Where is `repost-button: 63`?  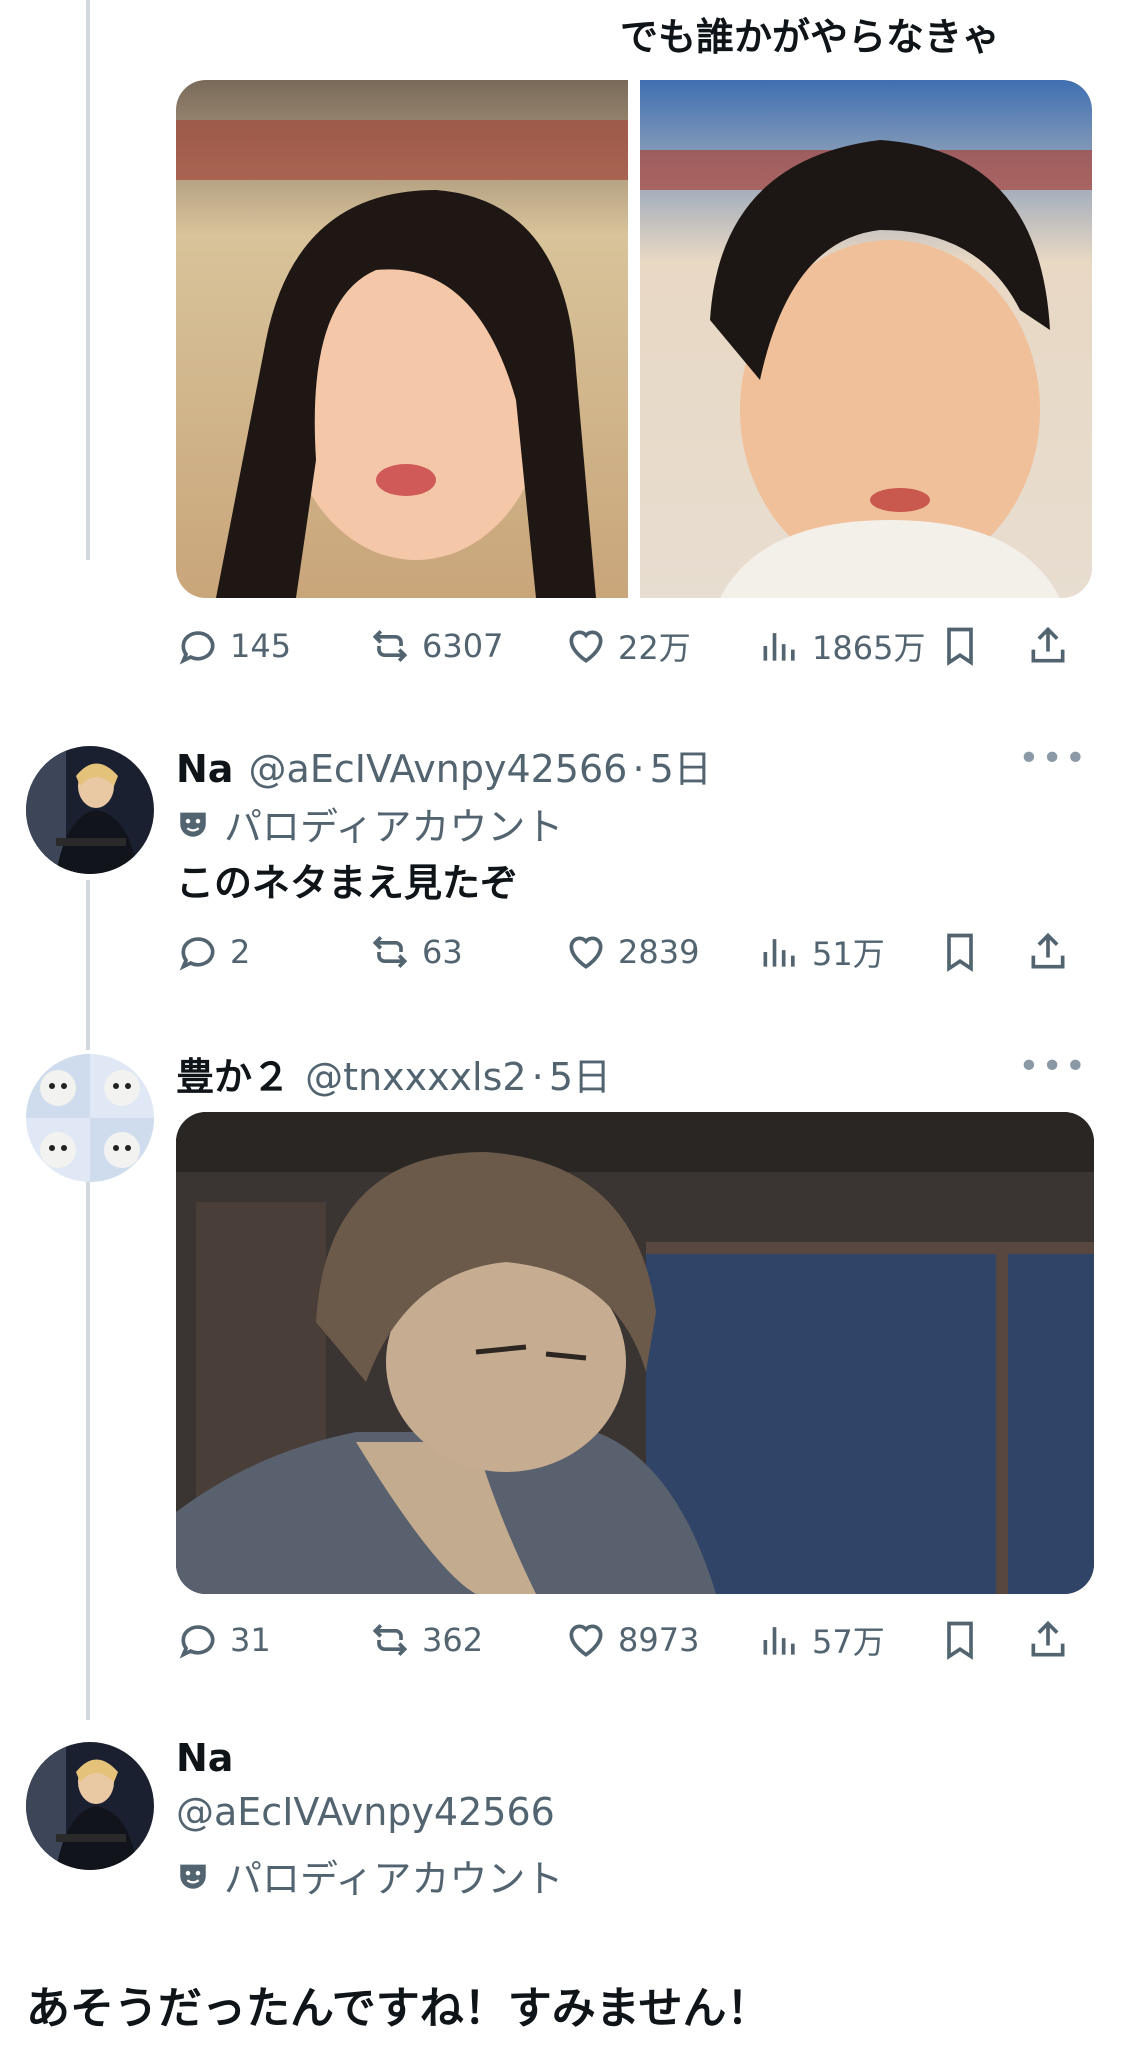 repost-button: 63 is located at coordinates (415, 952).